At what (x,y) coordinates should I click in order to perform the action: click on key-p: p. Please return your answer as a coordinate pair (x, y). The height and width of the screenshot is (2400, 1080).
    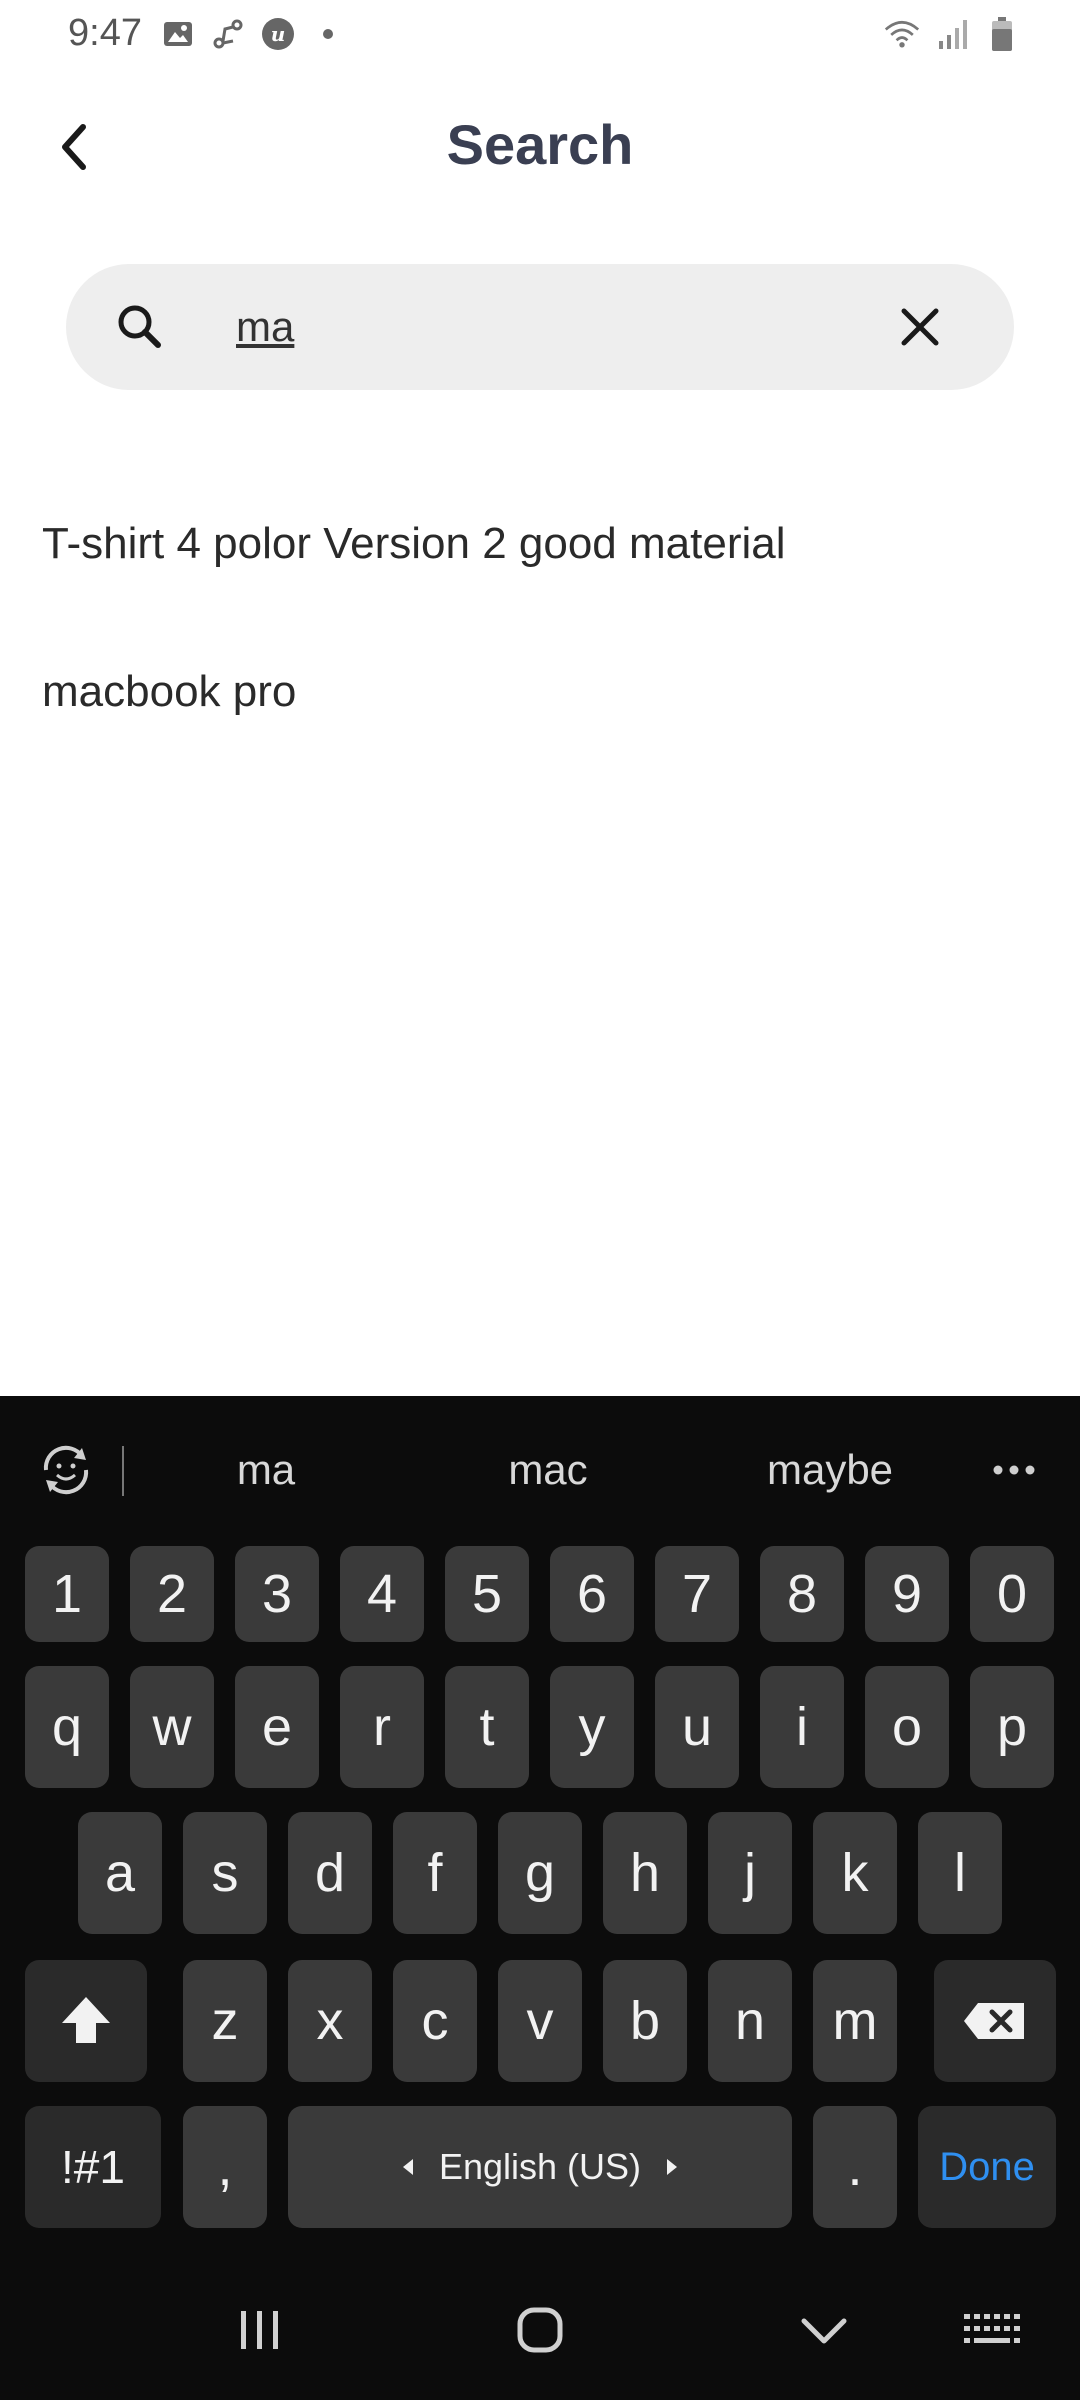
    Looking at the image, I should click on (1012, 1727).